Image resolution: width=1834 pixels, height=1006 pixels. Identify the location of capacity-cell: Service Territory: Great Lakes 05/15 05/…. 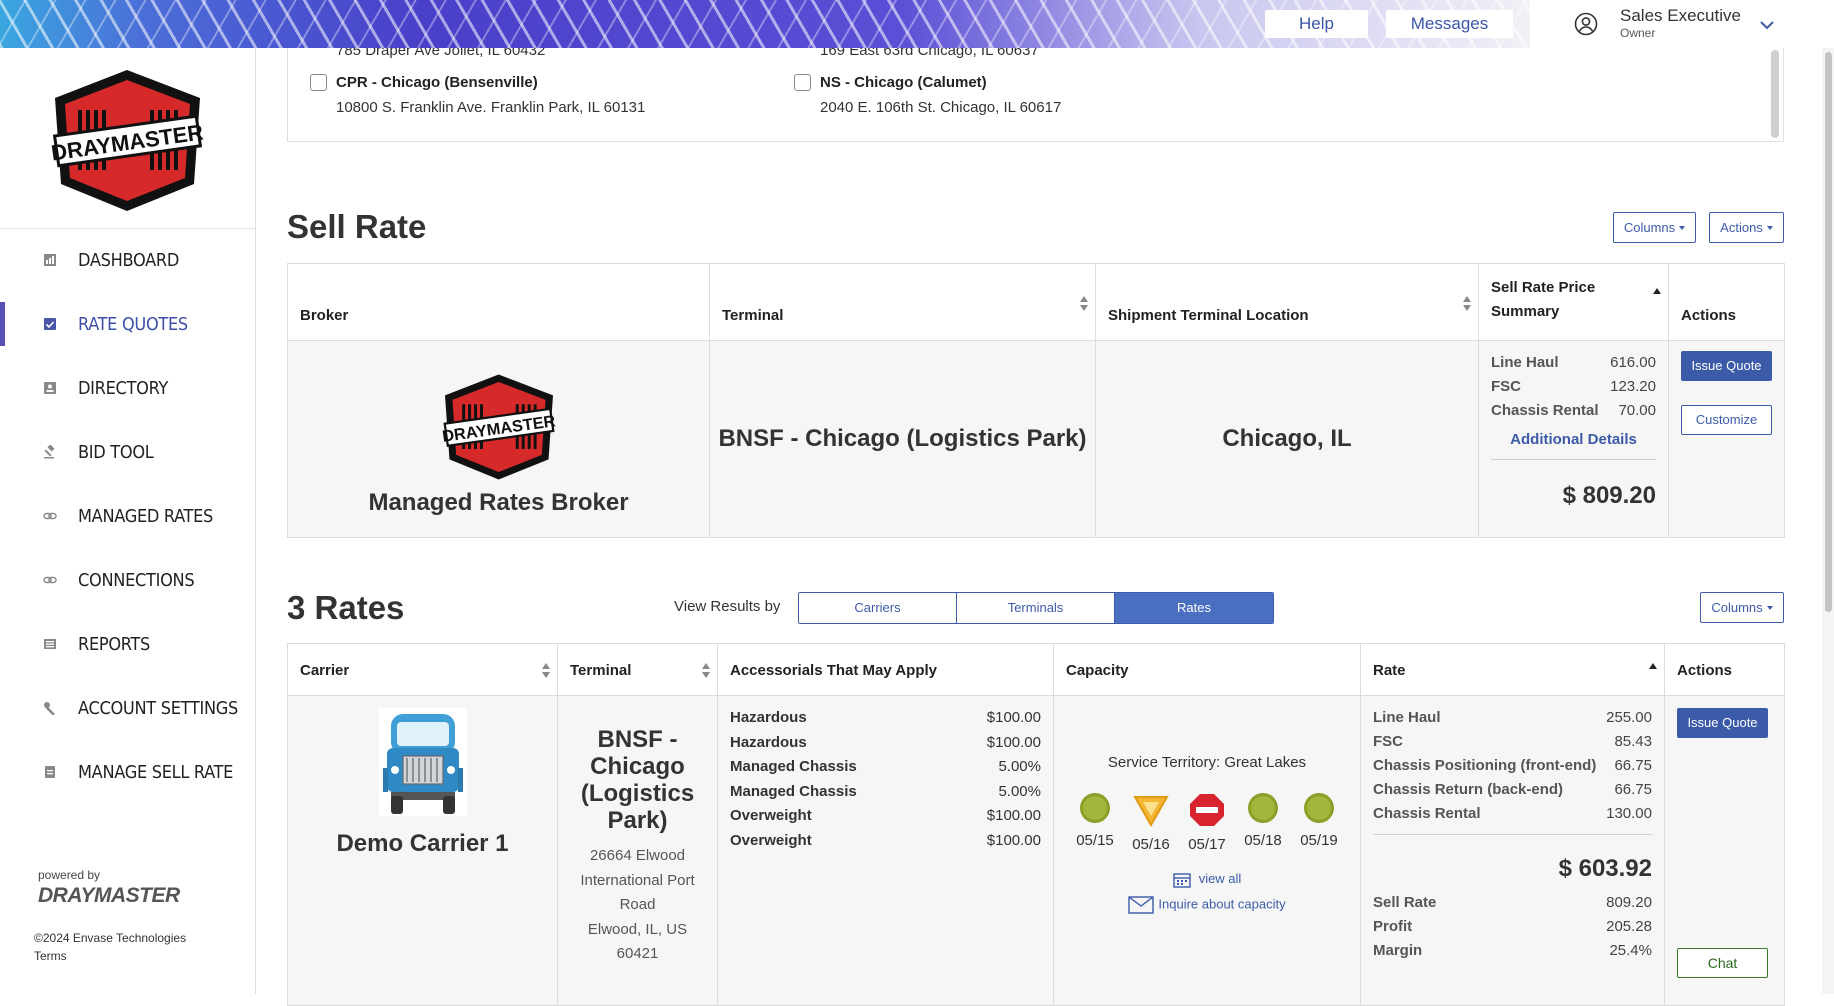
(1207, 850).